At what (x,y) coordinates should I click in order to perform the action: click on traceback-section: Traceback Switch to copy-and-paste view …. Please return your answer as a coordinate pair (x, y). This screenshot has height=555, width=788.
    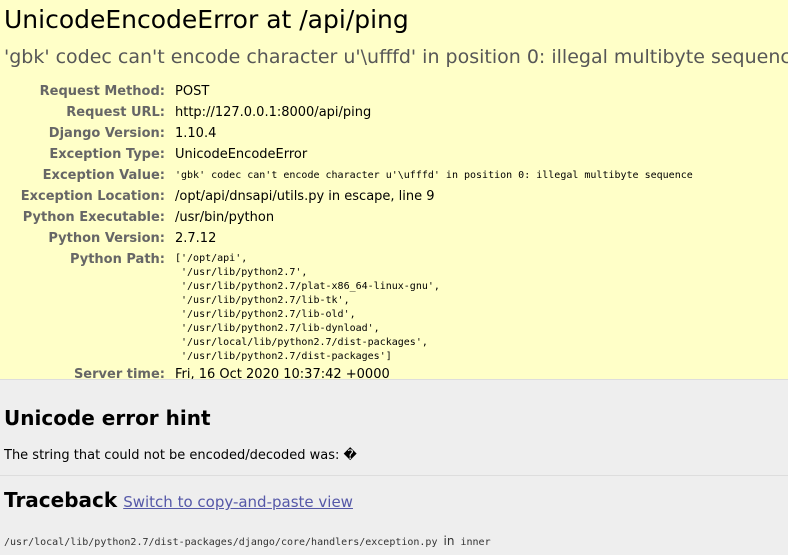
    Looking at the image, I should click on (394, 516).